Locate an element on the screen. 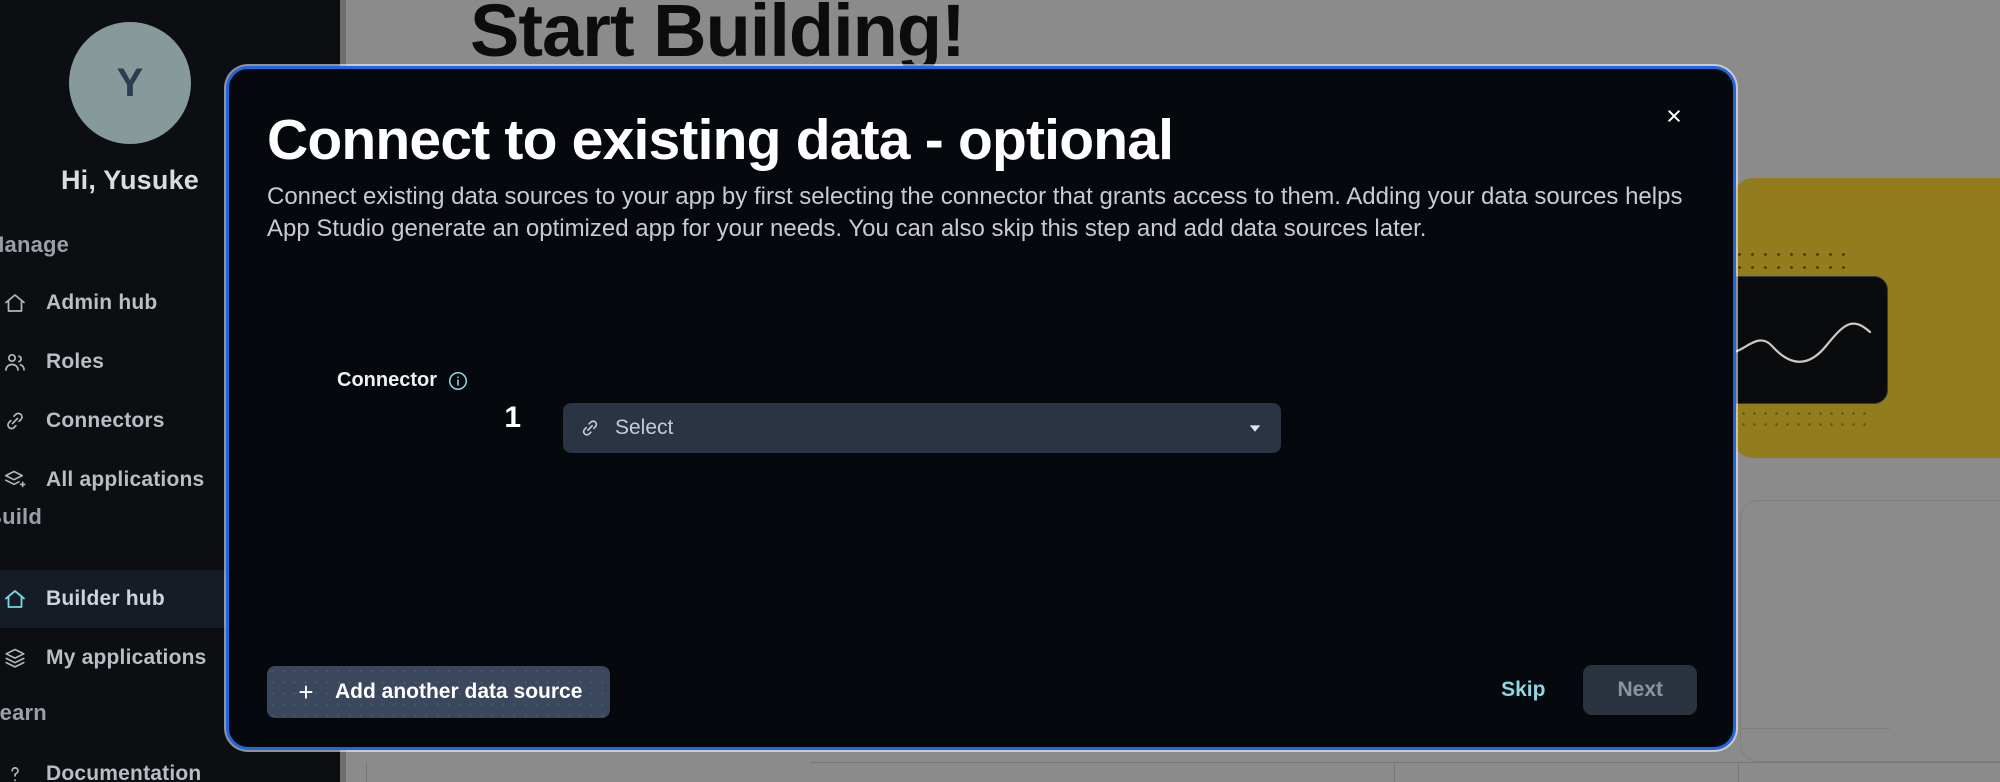  avatar-container: Y is located at coordinates (130, 83).